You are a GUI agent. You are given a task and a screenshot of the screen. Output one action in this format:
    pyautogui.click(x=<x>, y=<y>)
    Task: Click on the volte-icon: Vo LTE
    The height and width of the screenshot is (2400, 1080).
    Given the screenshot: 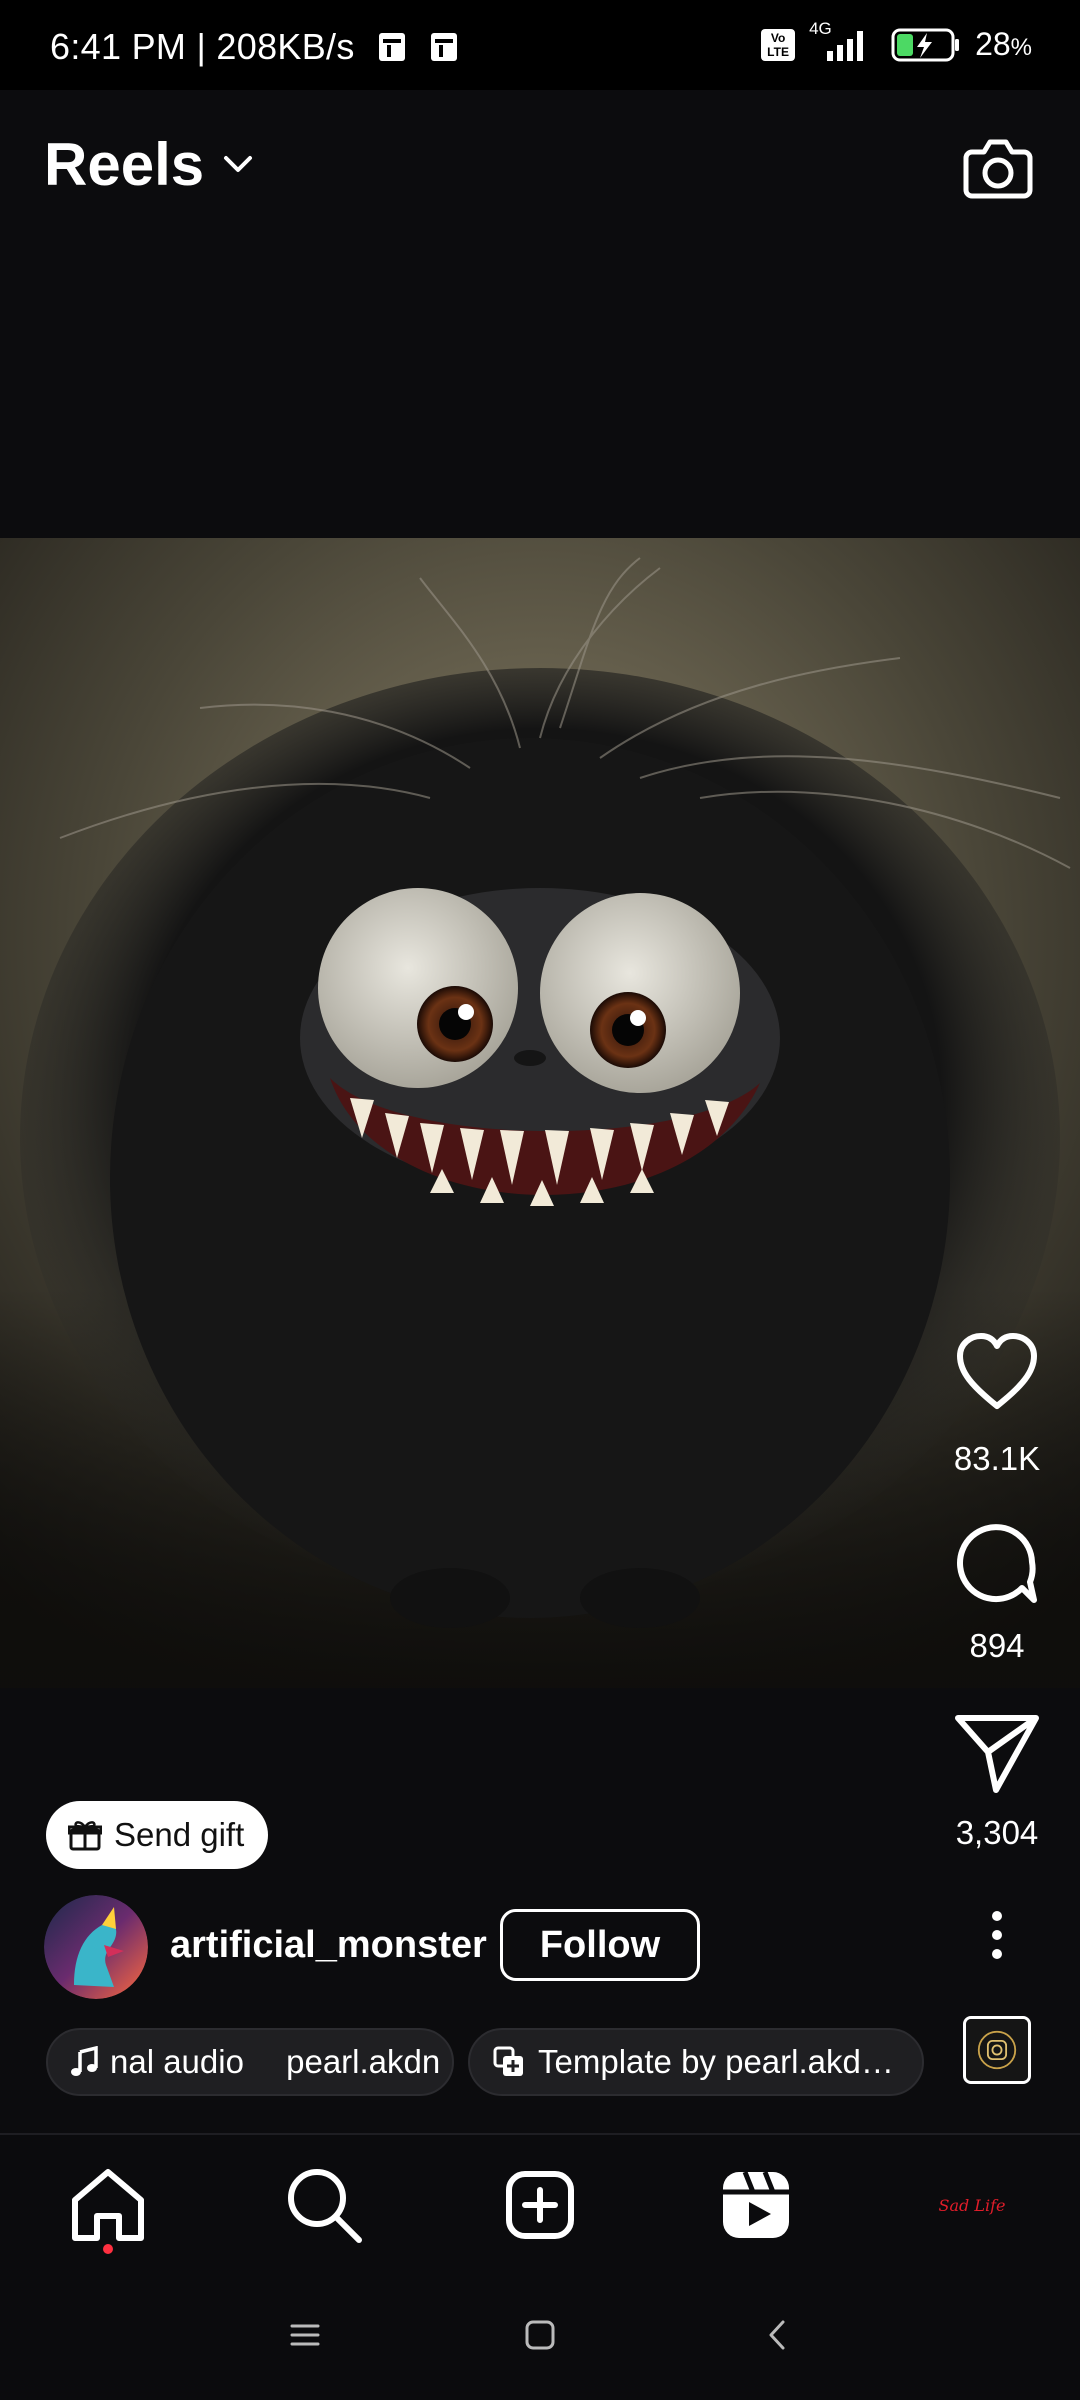 What is the action you would take?
    pyautogui.click(x=778, y=44)
    